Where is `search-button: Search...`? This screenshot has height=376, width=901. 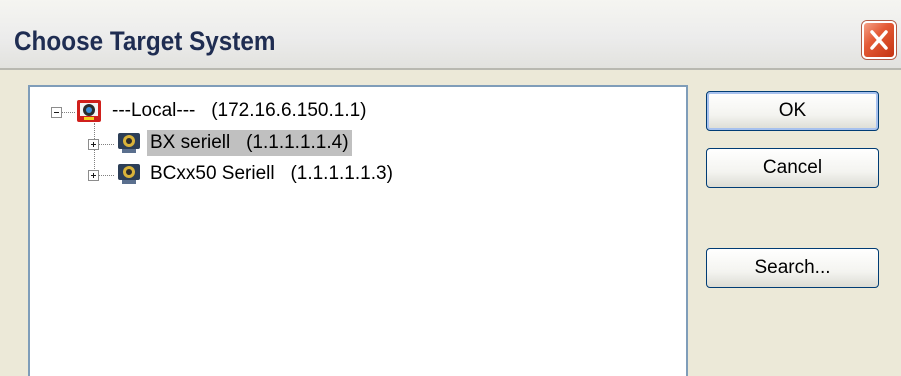 search-button: Search... is located at coordinates (792, 268).